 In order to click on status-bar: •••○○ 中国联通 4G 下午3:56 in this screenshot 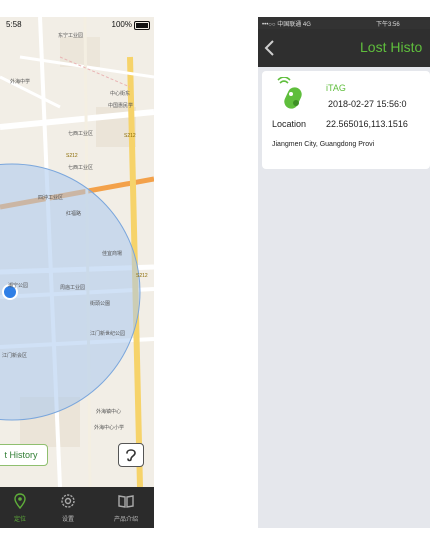, I will do `click(344, 23)`.